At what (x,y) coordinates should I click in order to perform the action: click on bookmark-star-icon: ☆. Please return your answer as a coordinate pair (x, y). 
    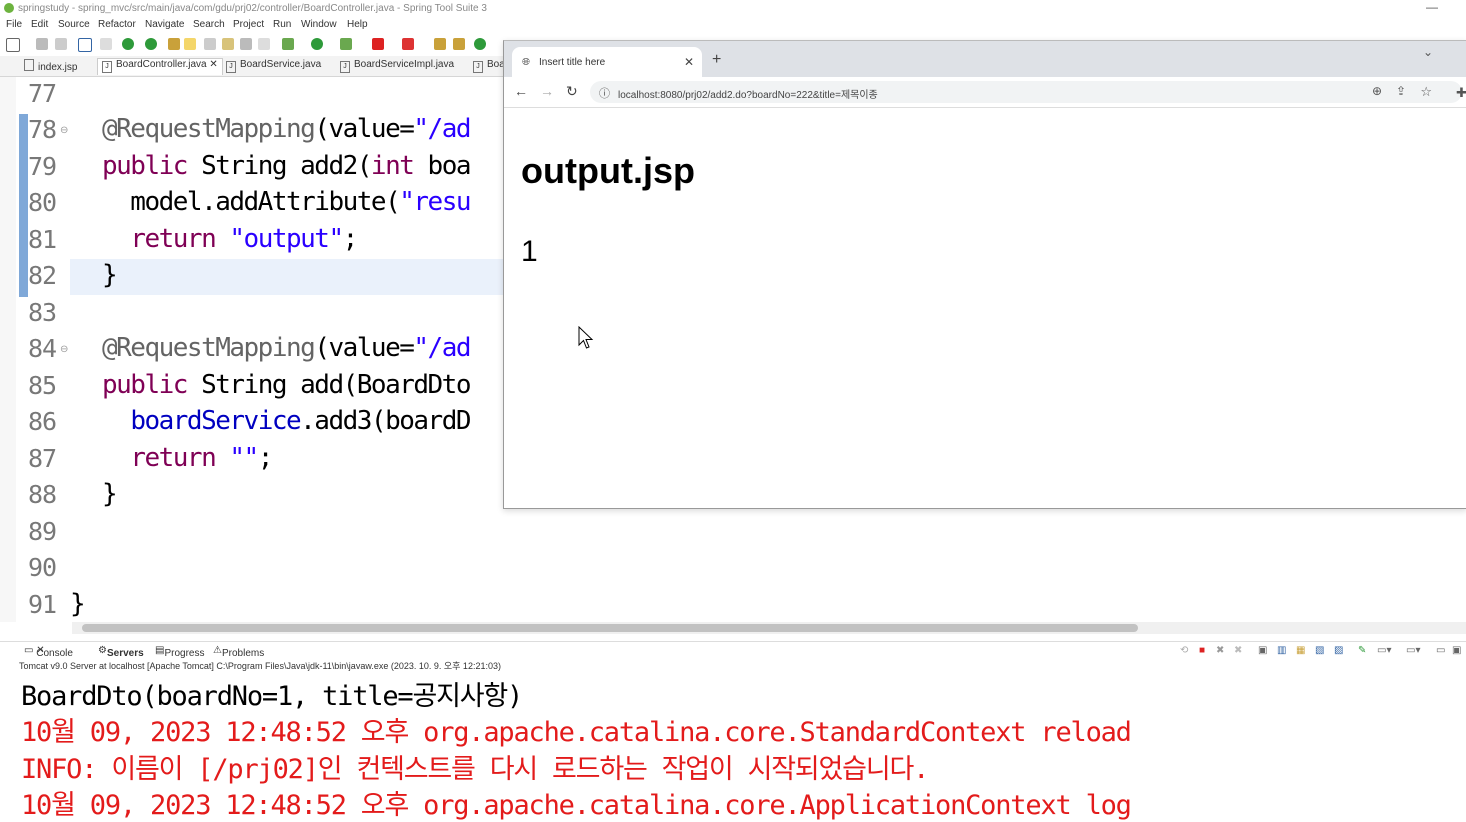
    Looking at the image, I should click on (1426, 92).